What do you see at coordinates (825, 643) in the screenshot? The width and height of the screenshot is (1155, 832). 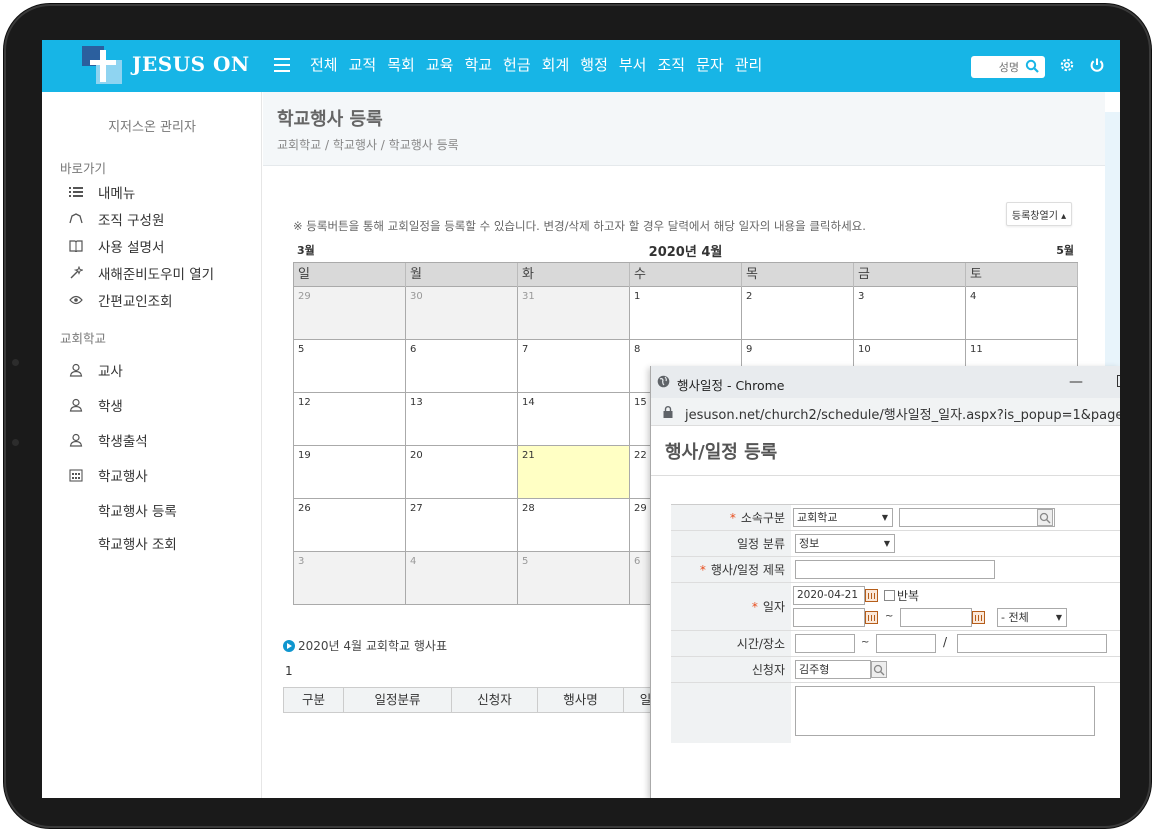 I see `time-start-input` at bounding box center [825, 643].